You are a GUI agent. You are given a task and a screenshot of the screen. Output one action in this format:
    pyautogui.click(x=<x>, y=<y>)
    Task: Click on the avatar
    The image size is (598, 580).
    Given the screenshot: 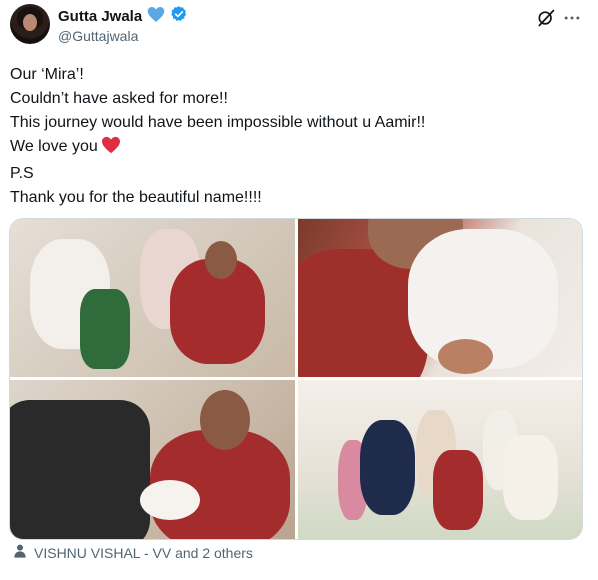 What is the action you would take?
    pyautogui.click(x=30, y=24)
    